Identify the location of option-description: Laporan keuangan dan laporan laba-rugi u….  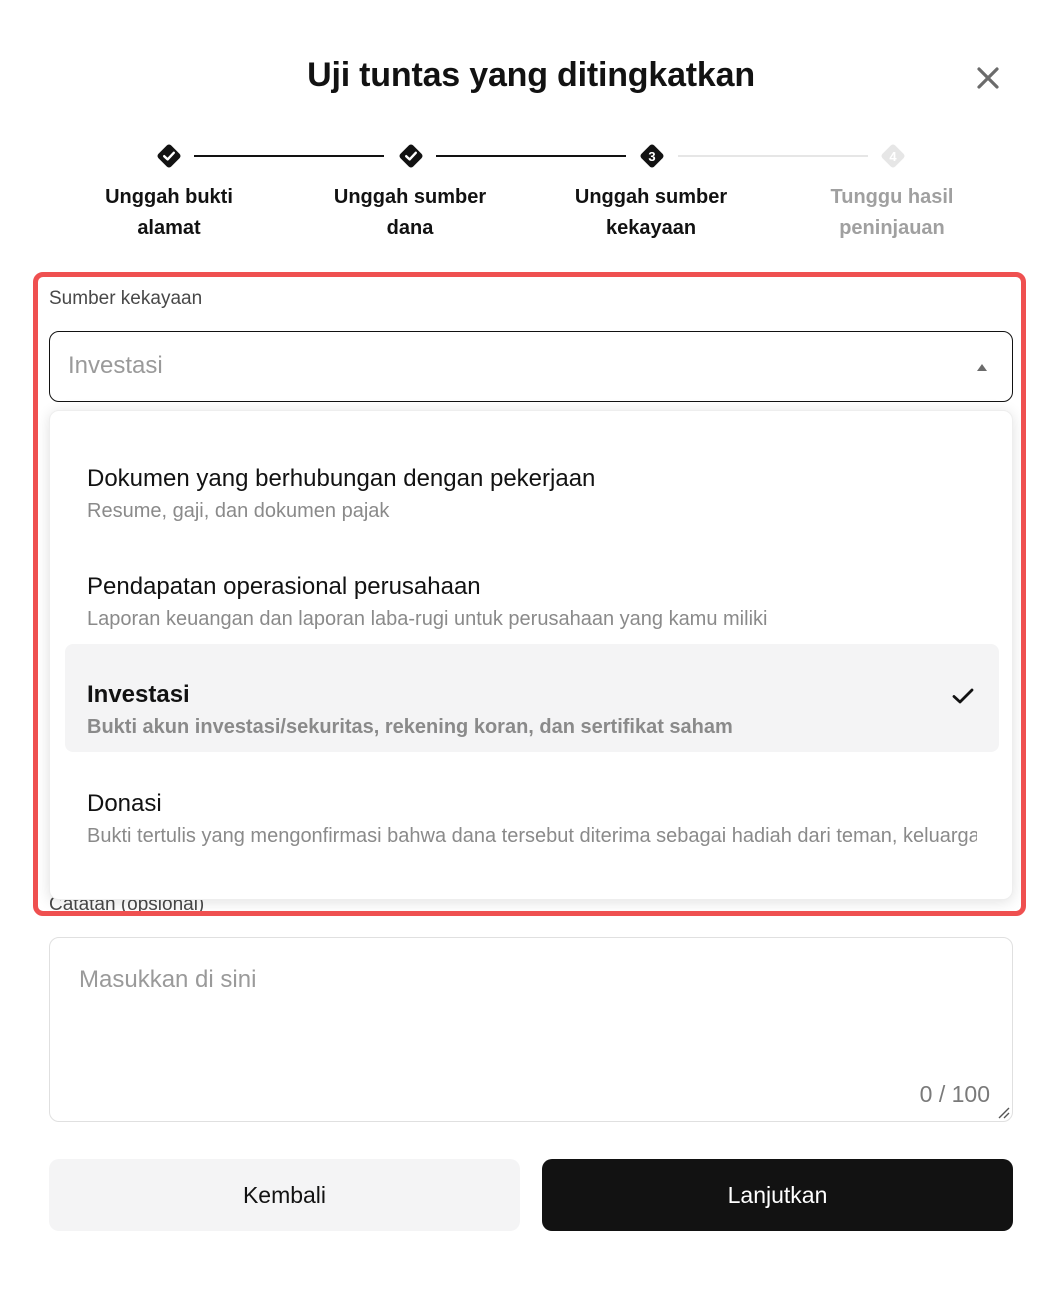
(427, 619).